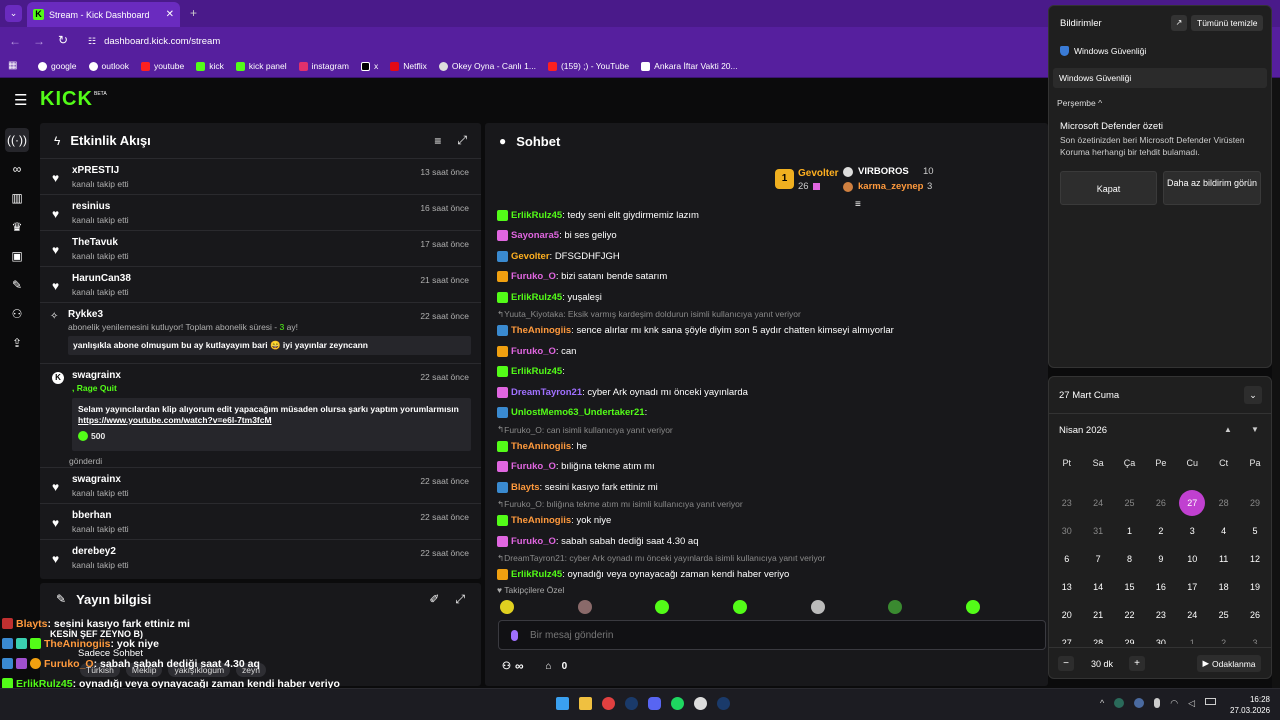 The width and height of the screenshot is (1280, 720). Describe the element at coordinates (1097, 503) in the screenshot. I see `calendar-day: 24` at that location.